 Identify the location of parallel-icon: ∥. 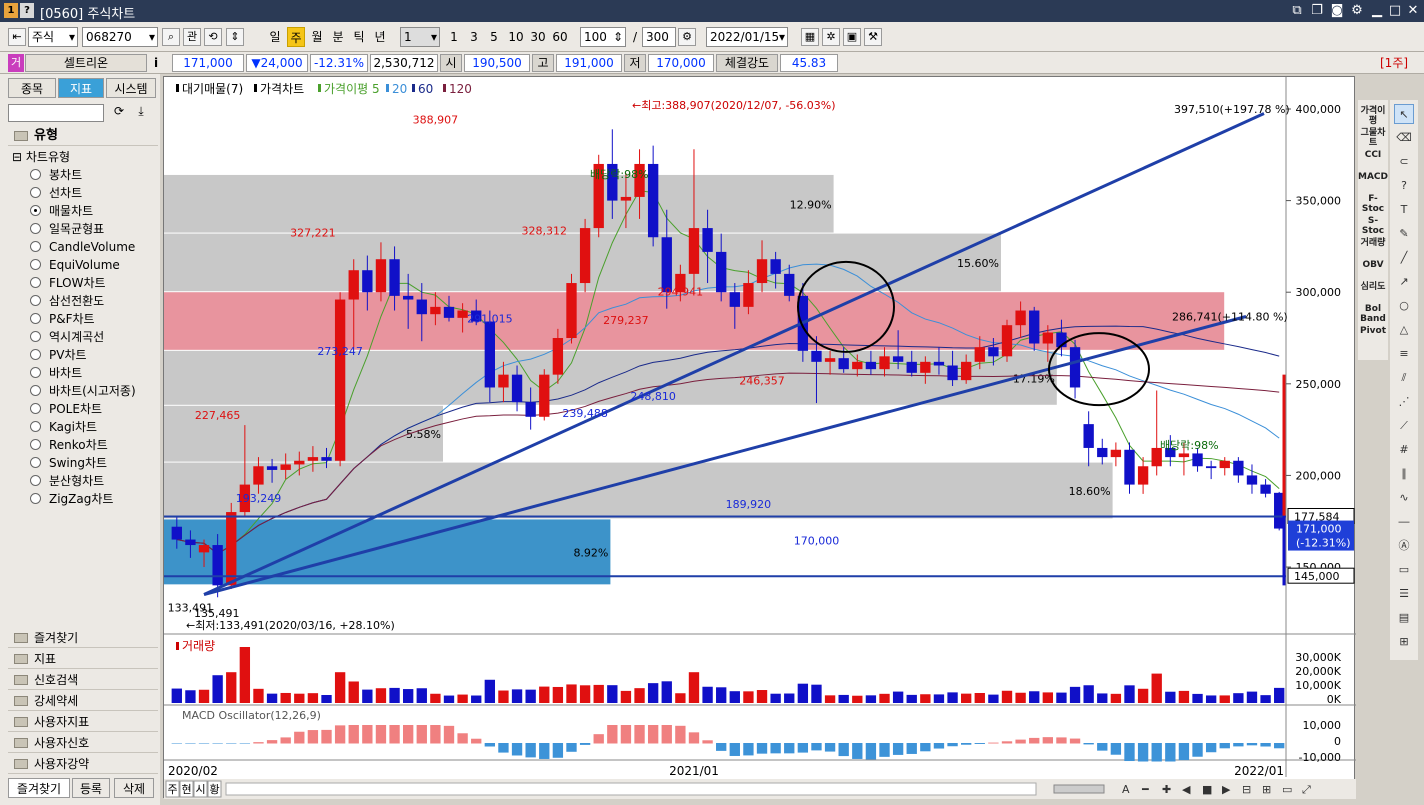
(1404, 474).